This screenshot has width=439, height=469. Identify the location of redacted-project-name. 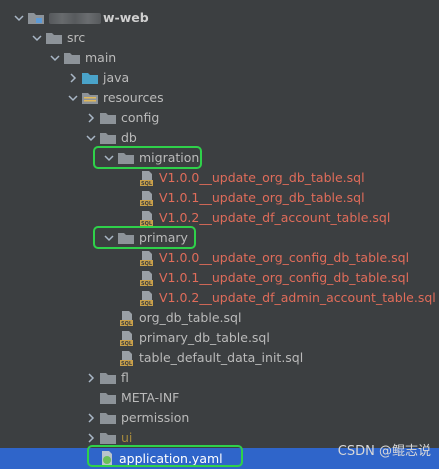
(75, 18).